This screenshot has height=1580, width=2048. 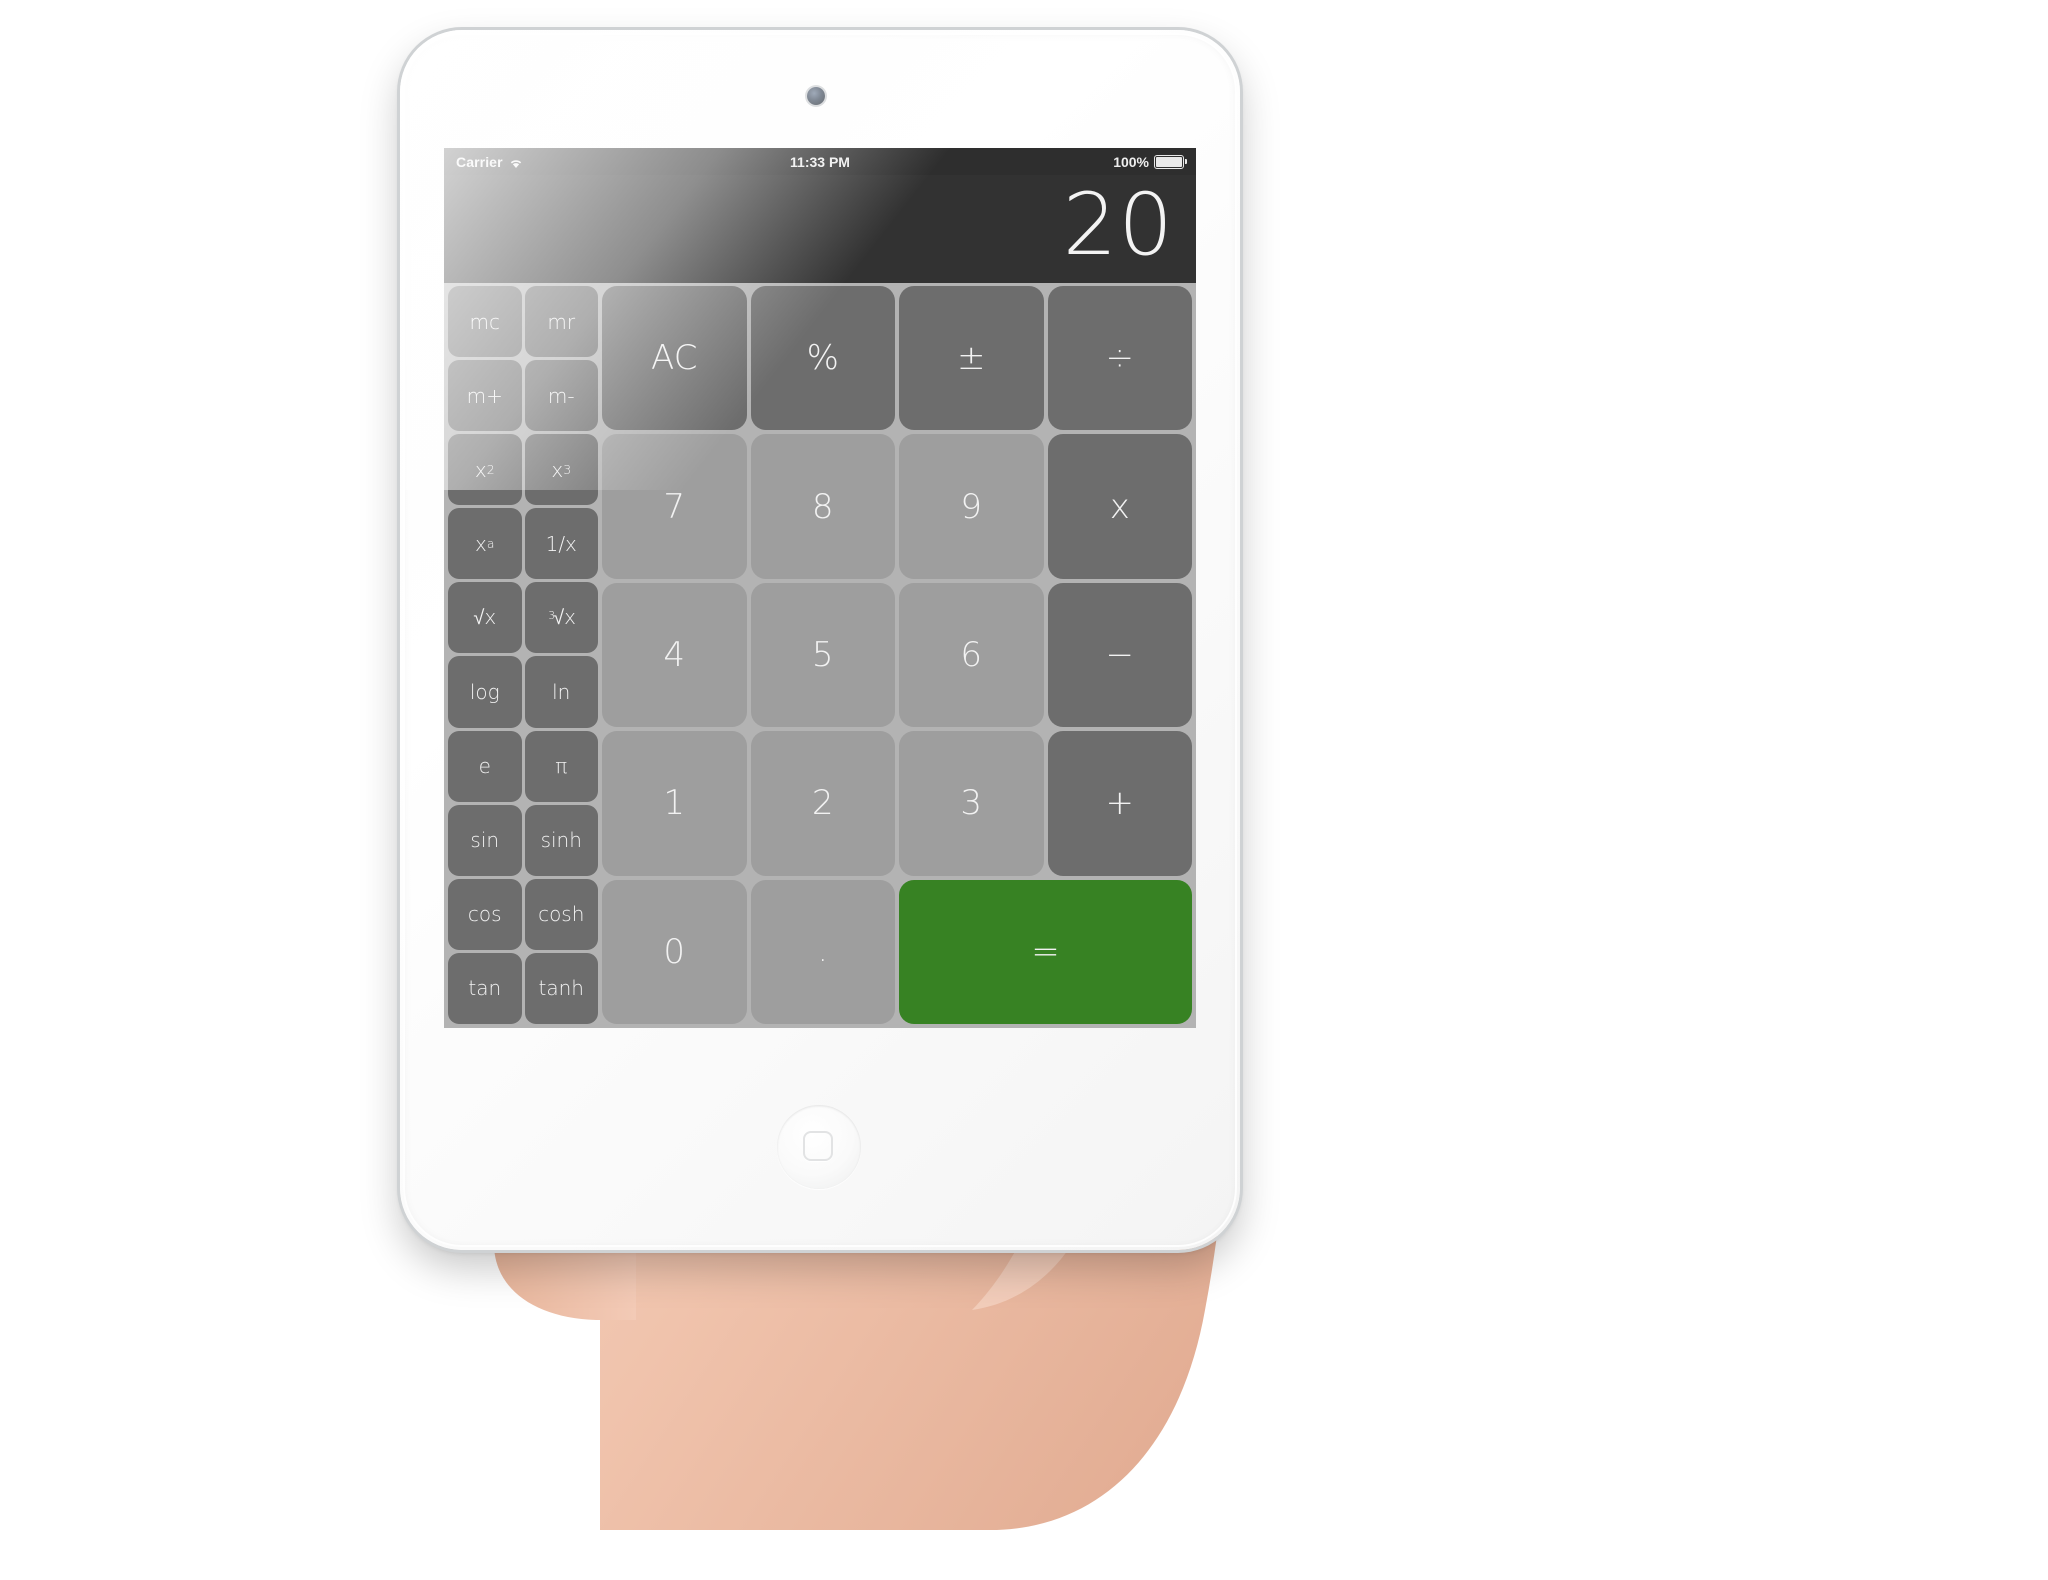 I want to click on battery-fill, so click(x=1169, y=161).